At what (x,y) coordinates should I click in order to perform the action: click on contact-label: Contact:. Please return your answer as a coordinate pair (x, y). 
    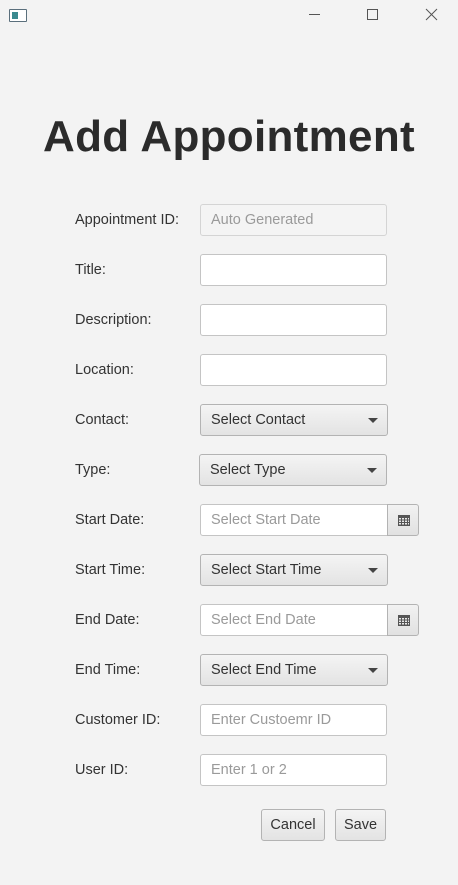
    Looking at the image, I should click on (102, 420).